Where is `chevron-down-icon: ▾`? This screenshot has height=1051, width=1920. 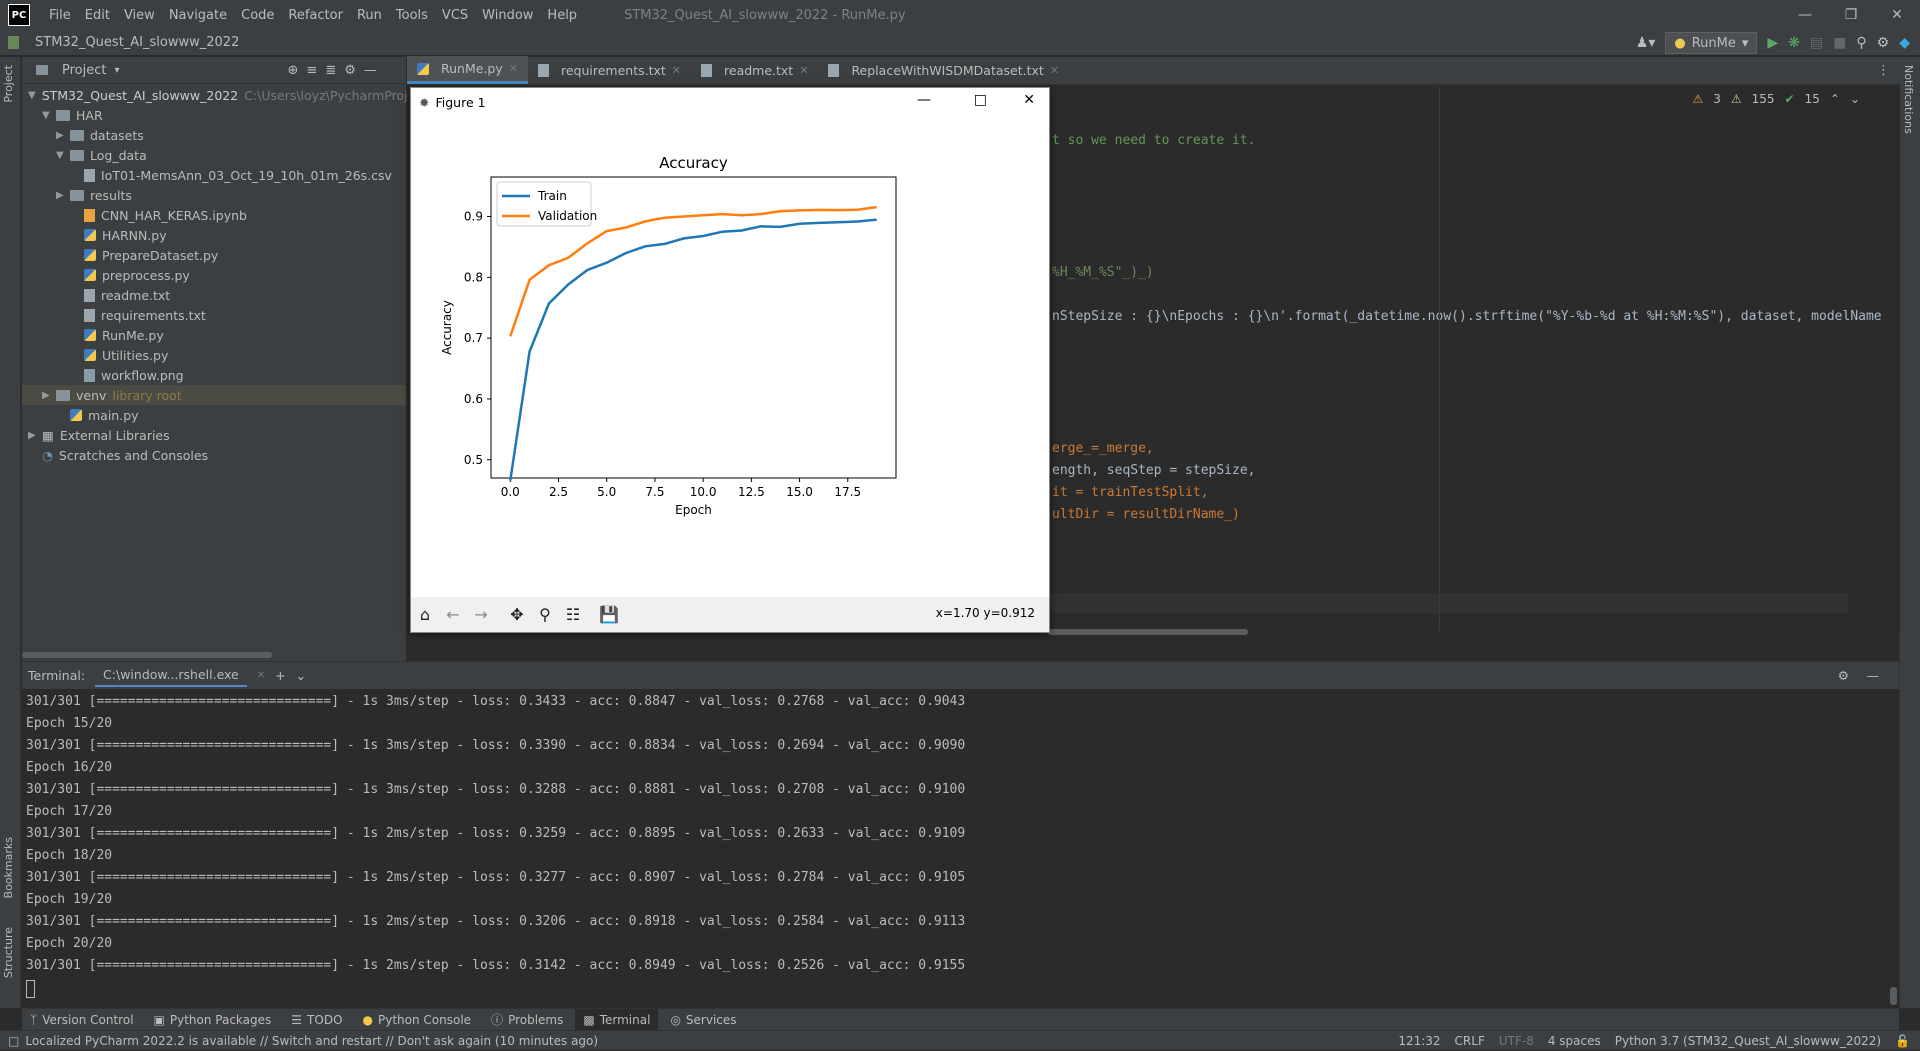
chevron-down-icon: ▾ is located at coordinates (116, 70).